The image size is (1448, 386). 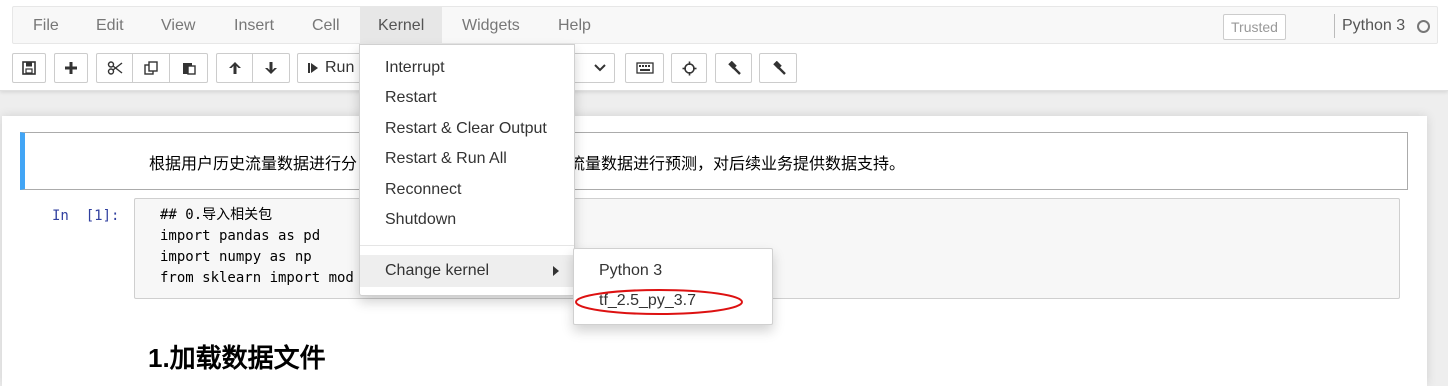 I want to click on menu-edit: Edit, so click(x=110, y=25).